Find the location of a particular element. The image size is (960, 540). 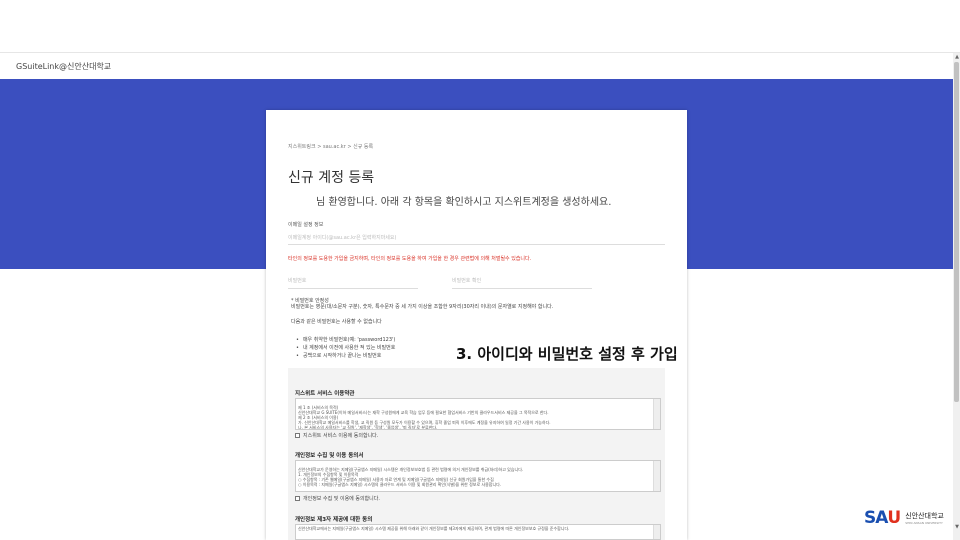

list-item: 내 계정에서 이전에 사용한 적 있는 비밀번호 is located at coordinates (345, 348).